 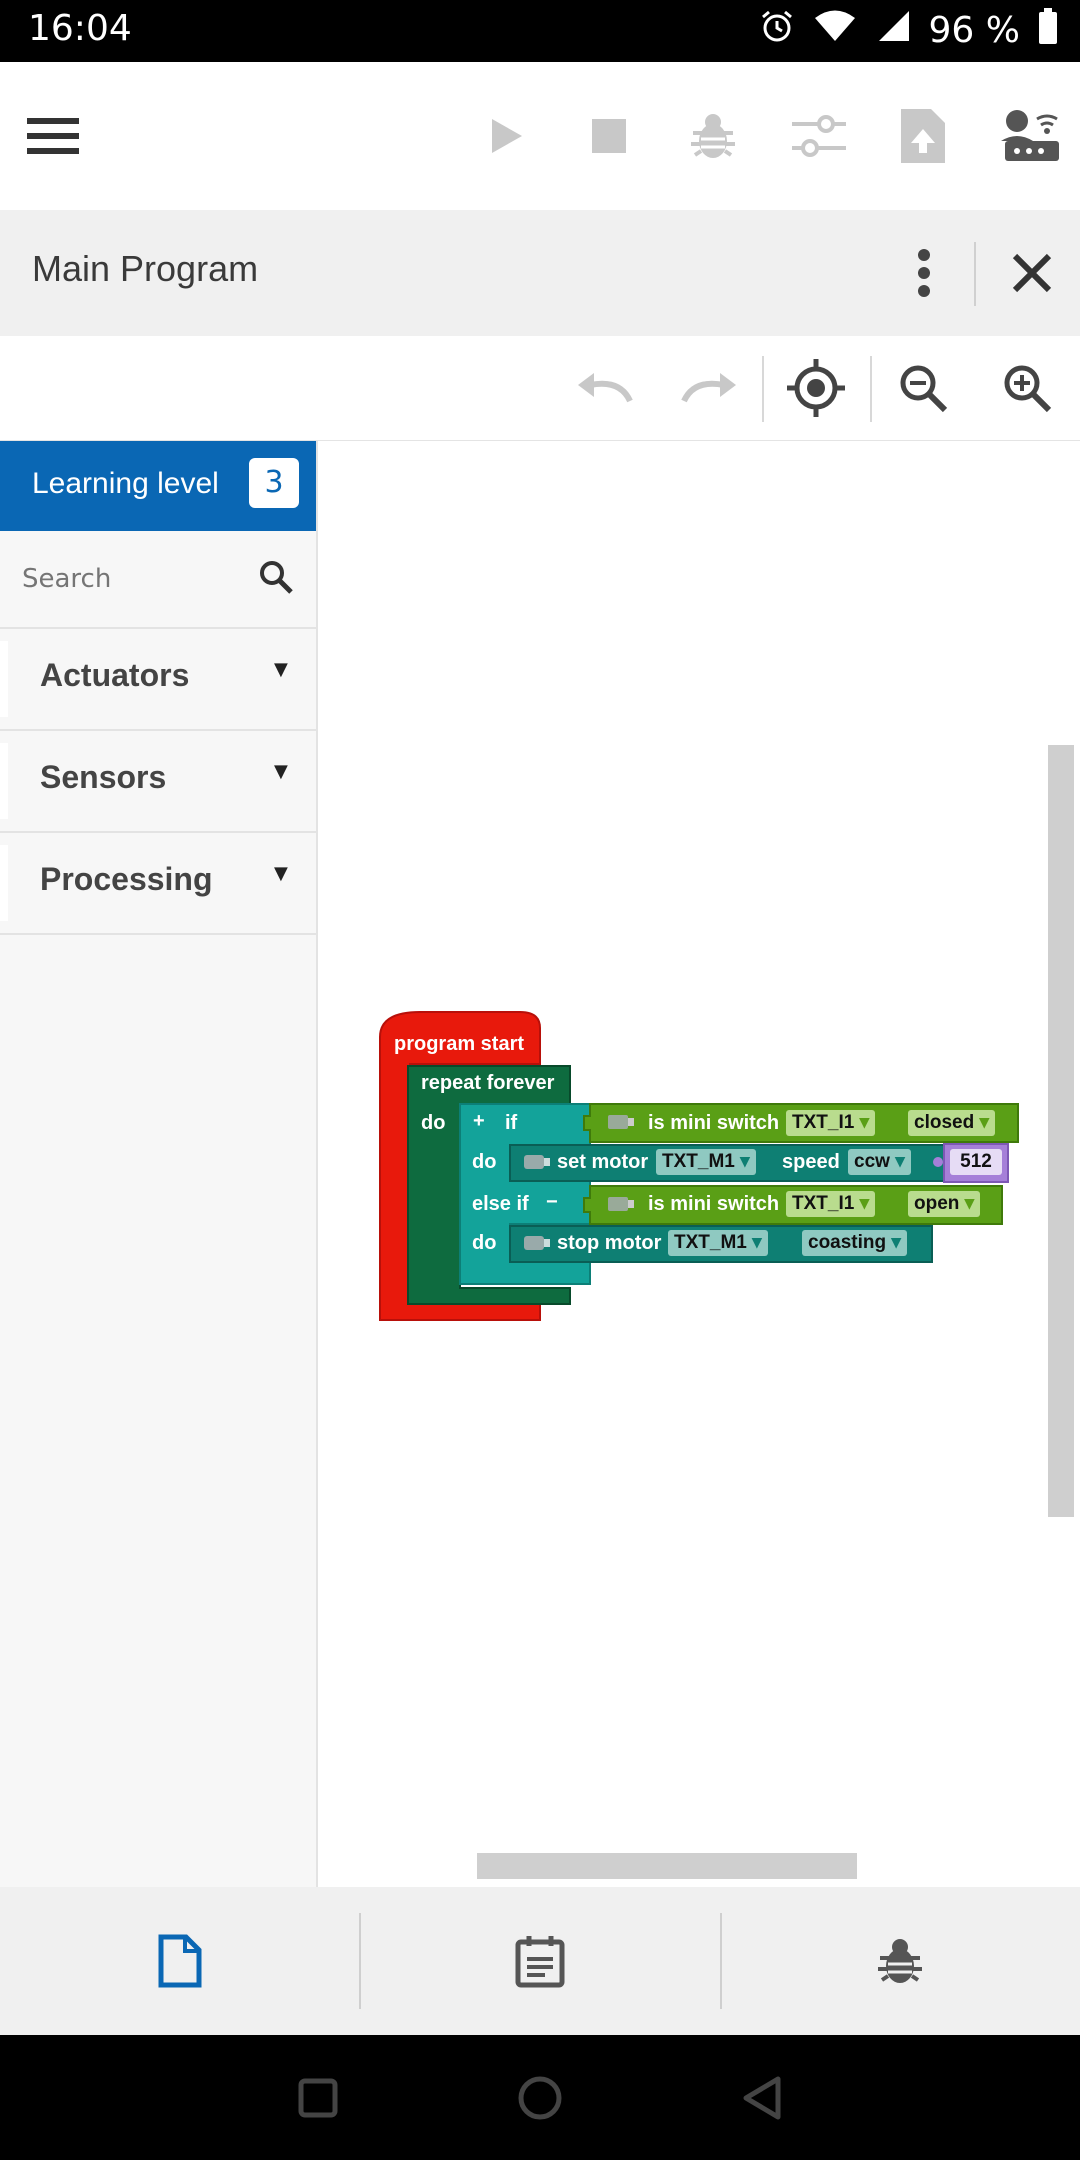 I want to click on switch1-port-dropdown: TXT_I1 ▾, so click(x=831, y=1123).